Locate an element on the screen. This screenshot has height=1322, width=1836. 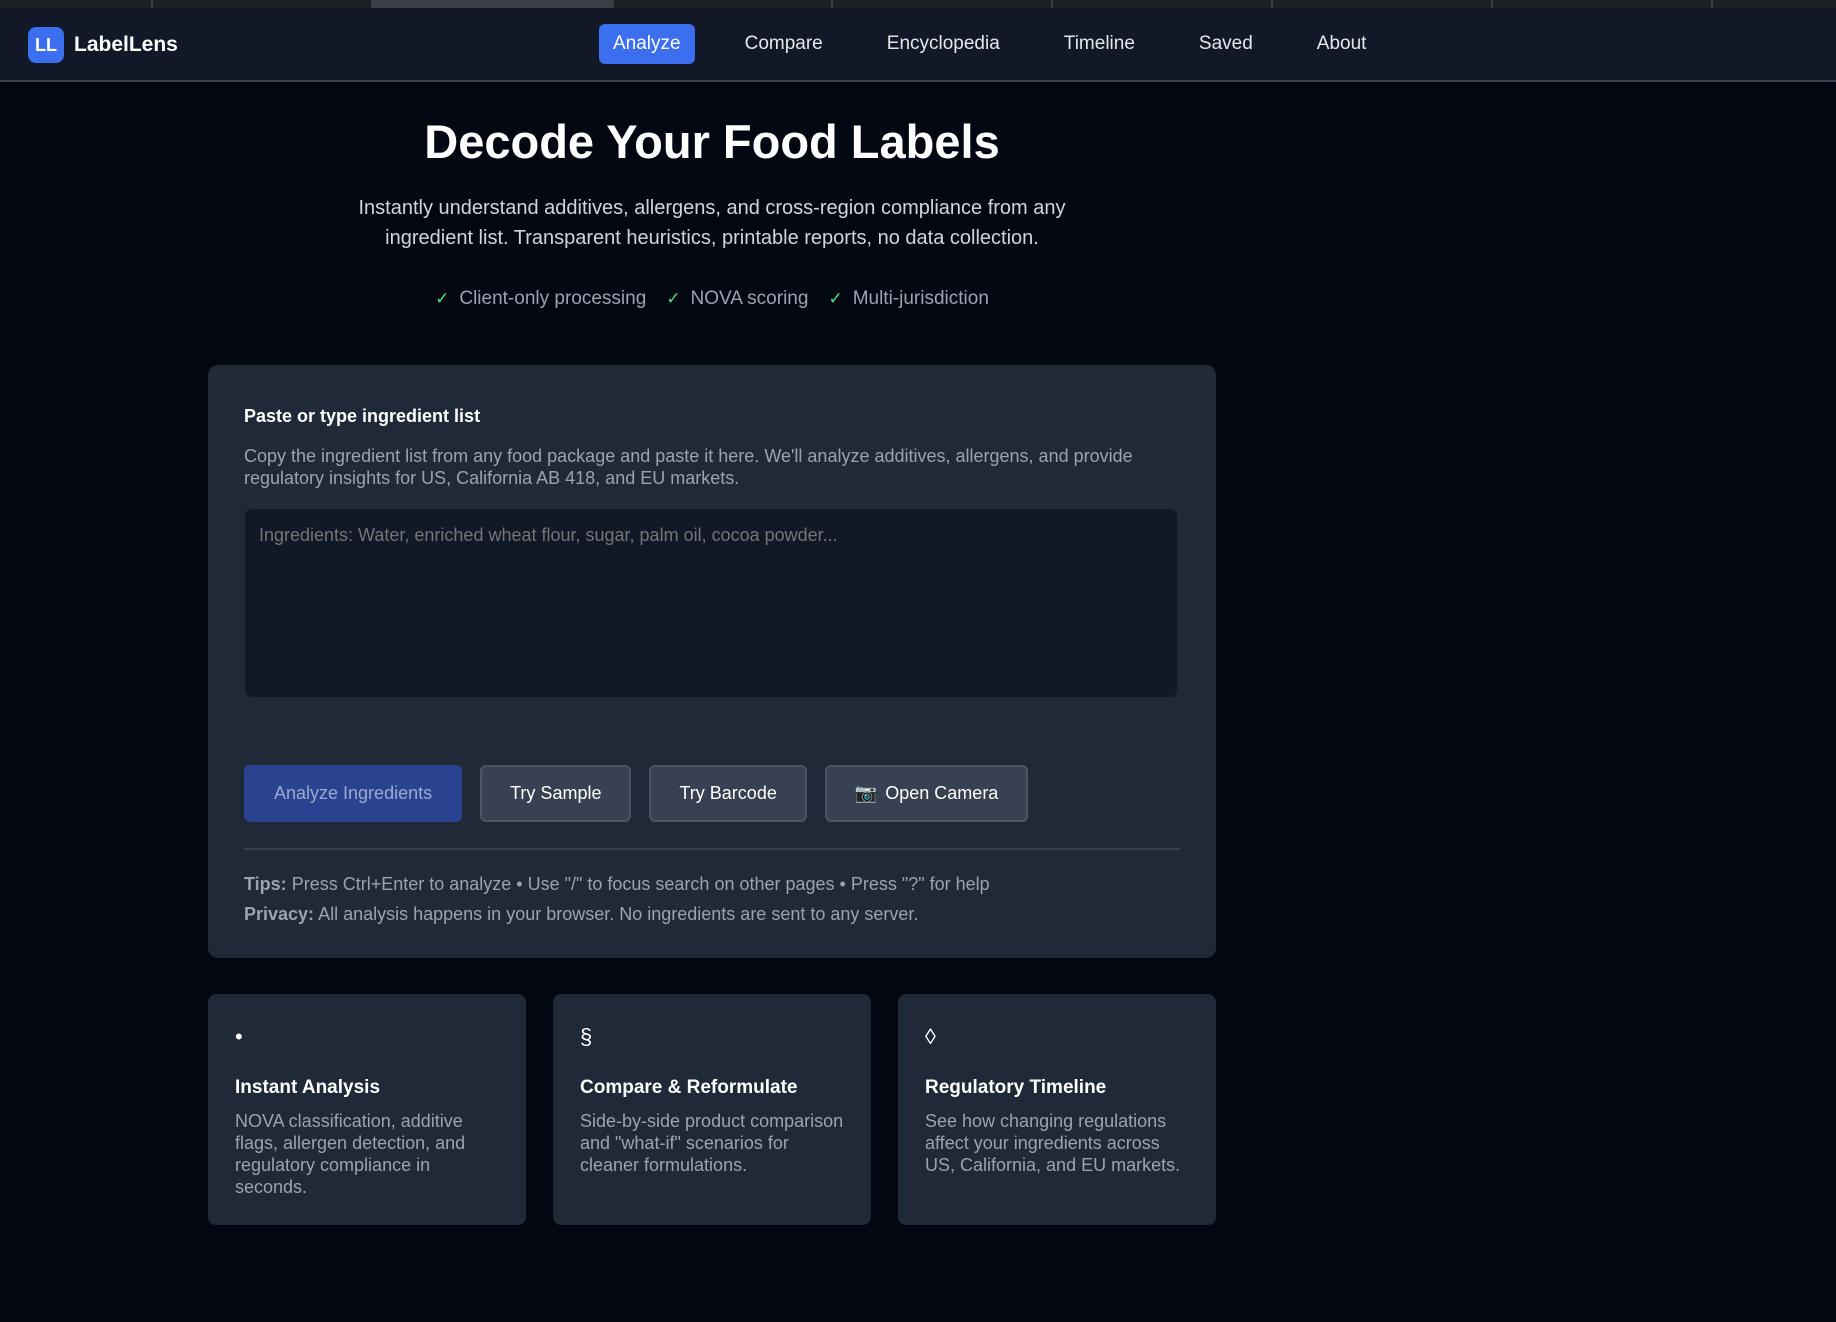
check-item: ✓ NOVA scoring is located at coordinates (737, 299).